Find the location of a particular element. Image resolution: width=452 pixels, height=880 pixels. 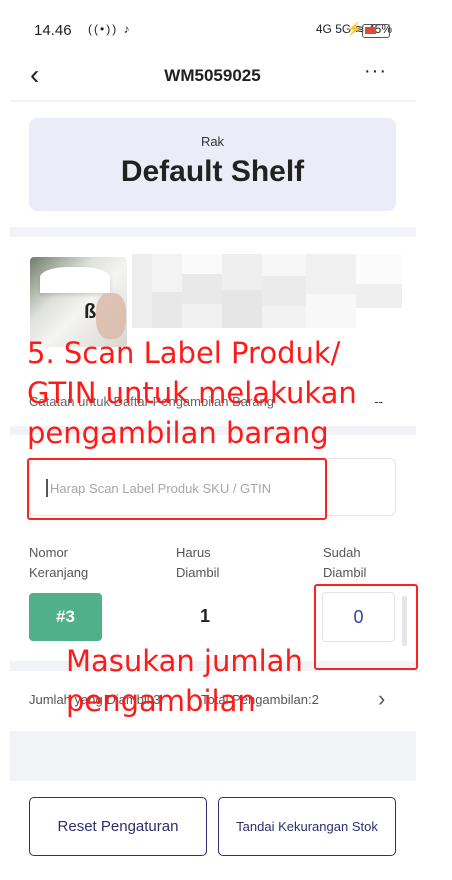

shelf-label: Rak is located at coordinates (212, 141).